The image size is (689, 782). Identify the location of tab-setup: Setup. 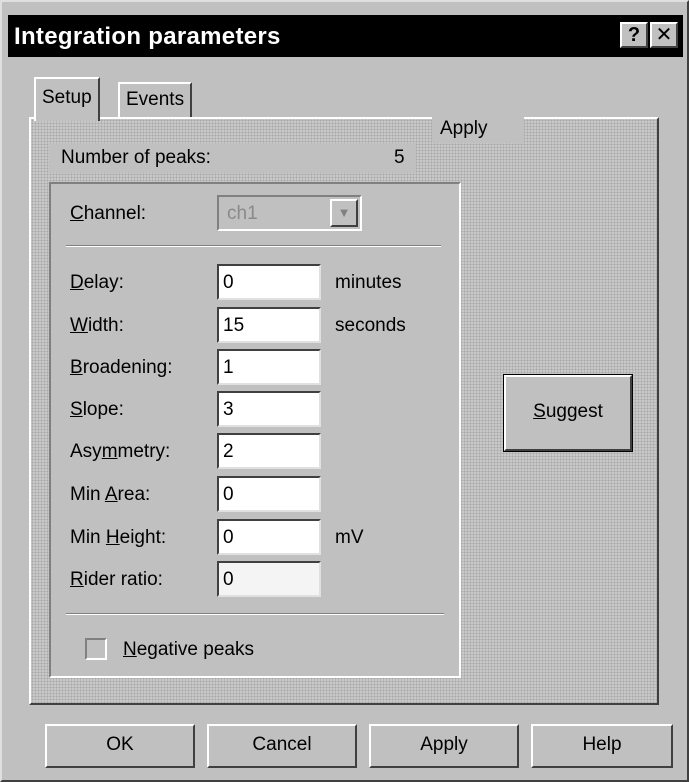
(67, 99).